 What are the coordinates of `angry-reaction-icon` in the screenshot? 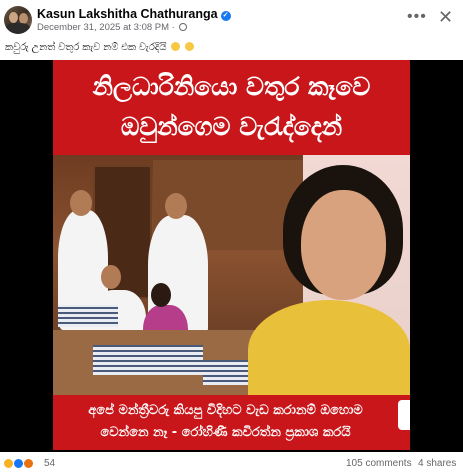 It's located at (28, 463).